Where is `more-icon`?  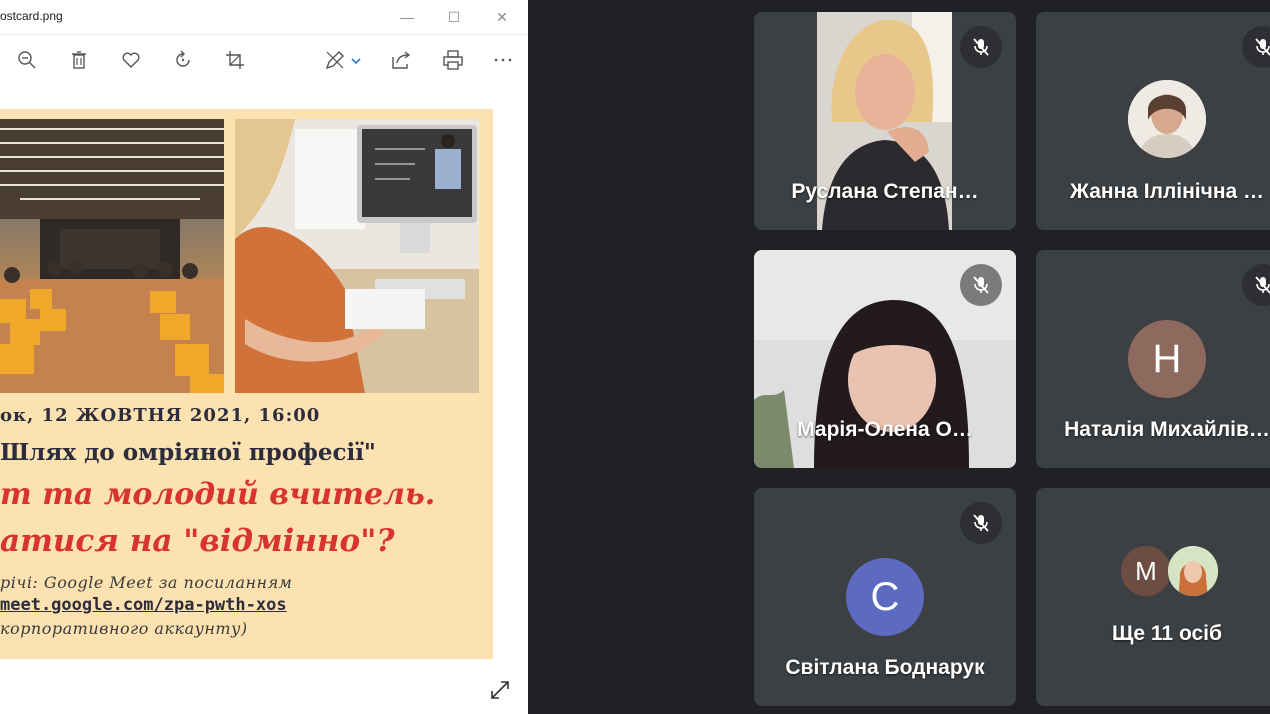 more-icon is located at coordinates (503, 60).